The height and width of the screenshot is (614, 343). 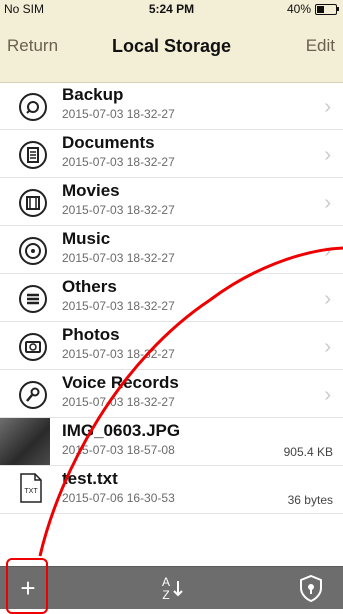 I want to click on list-item-documents: Documents 2015-07-03 18-32-27 ›, so click(x=171, y=154).